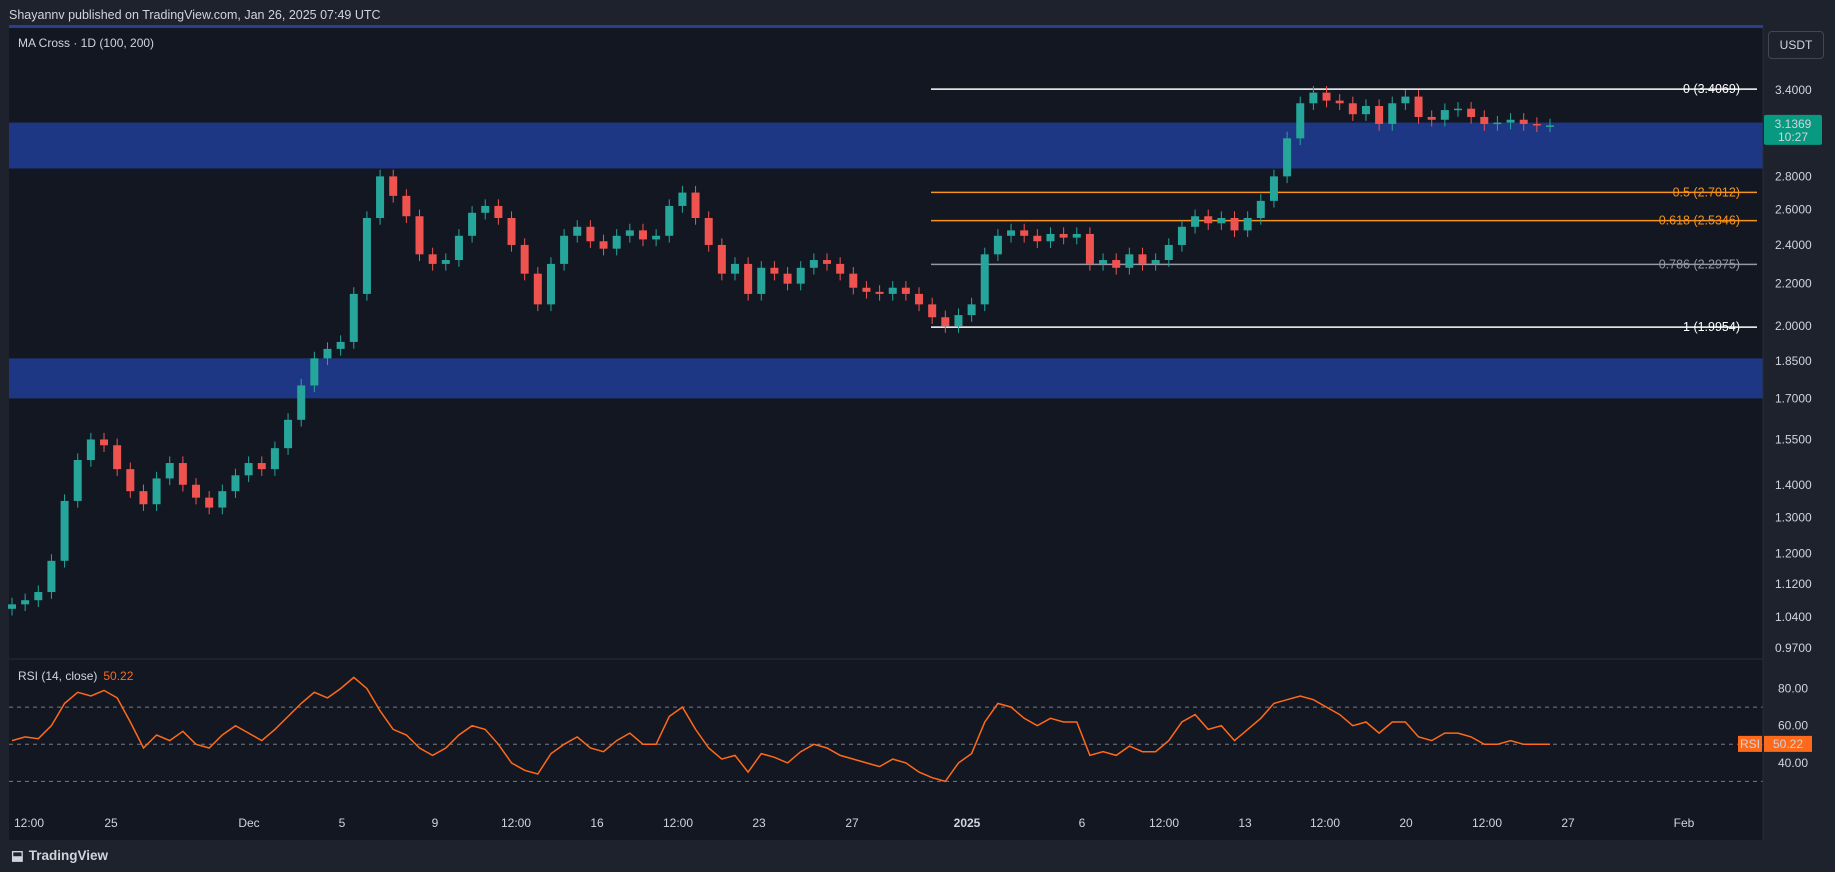 The width and height of the screenshot is (1835, 872). I want to click on time-tick-label: 6, so click(1082, 823).